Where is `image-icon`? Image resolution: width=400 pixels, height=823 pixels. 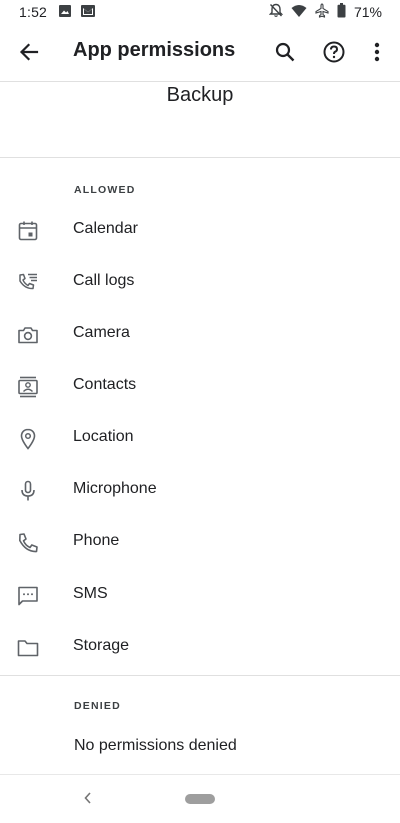 image-icon is located at coordinates (65, 12).